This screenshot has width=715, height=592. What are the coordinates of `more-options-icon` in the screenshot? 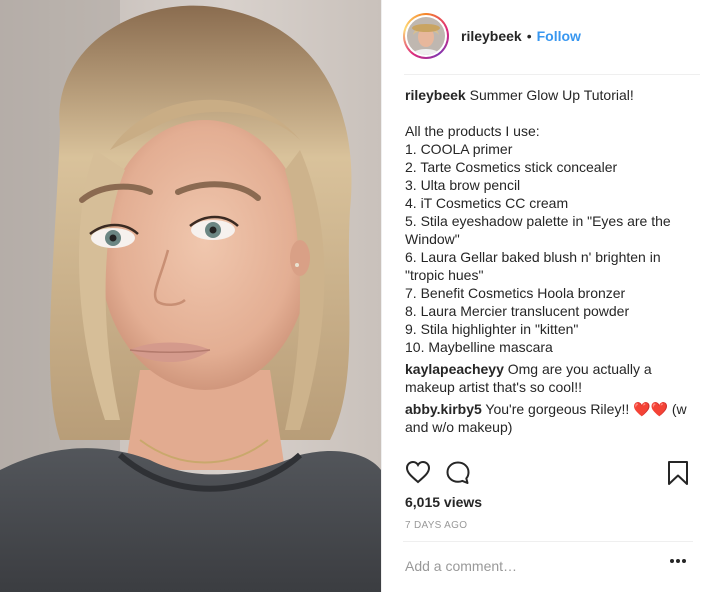 It's located at (678, 561).